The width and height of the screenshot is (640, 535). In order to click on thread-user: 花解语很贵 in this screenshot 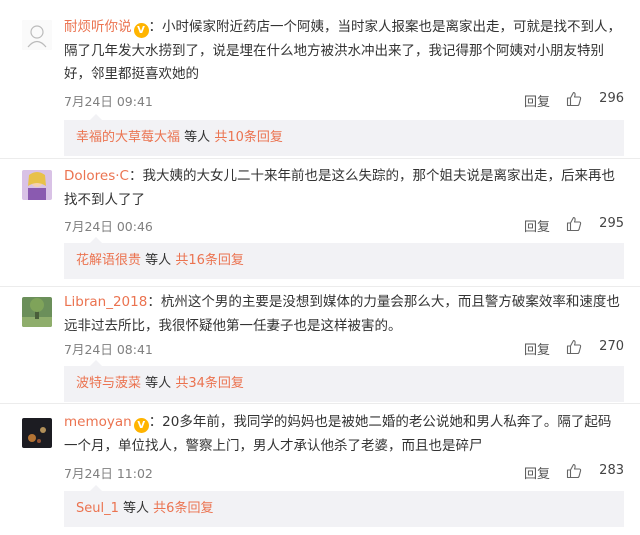, I will do `click(108, 260)`.